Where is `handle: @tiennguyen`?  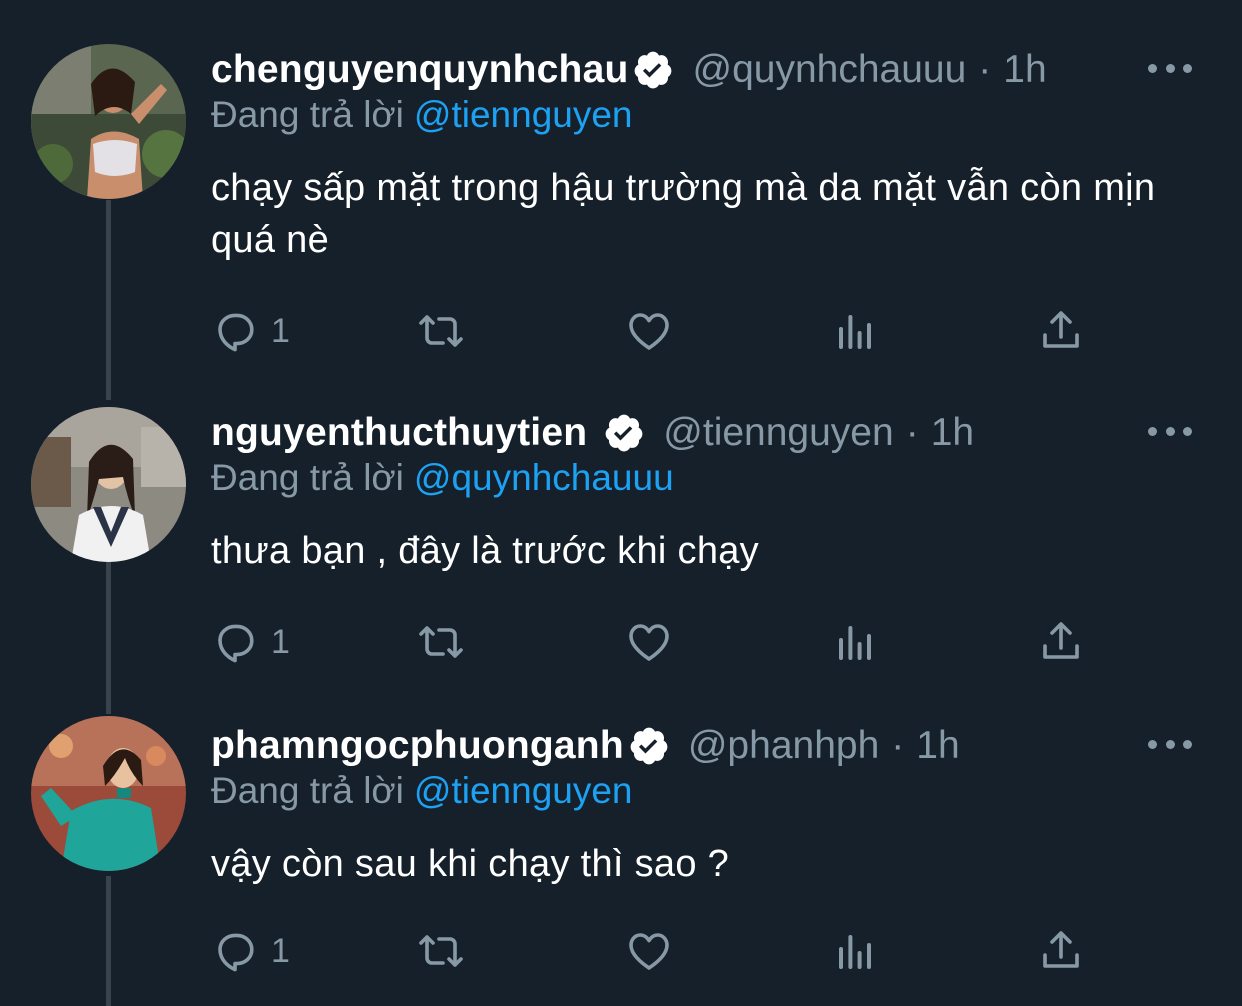 handle: @tiennguyen is located at coordinates (778, 433).